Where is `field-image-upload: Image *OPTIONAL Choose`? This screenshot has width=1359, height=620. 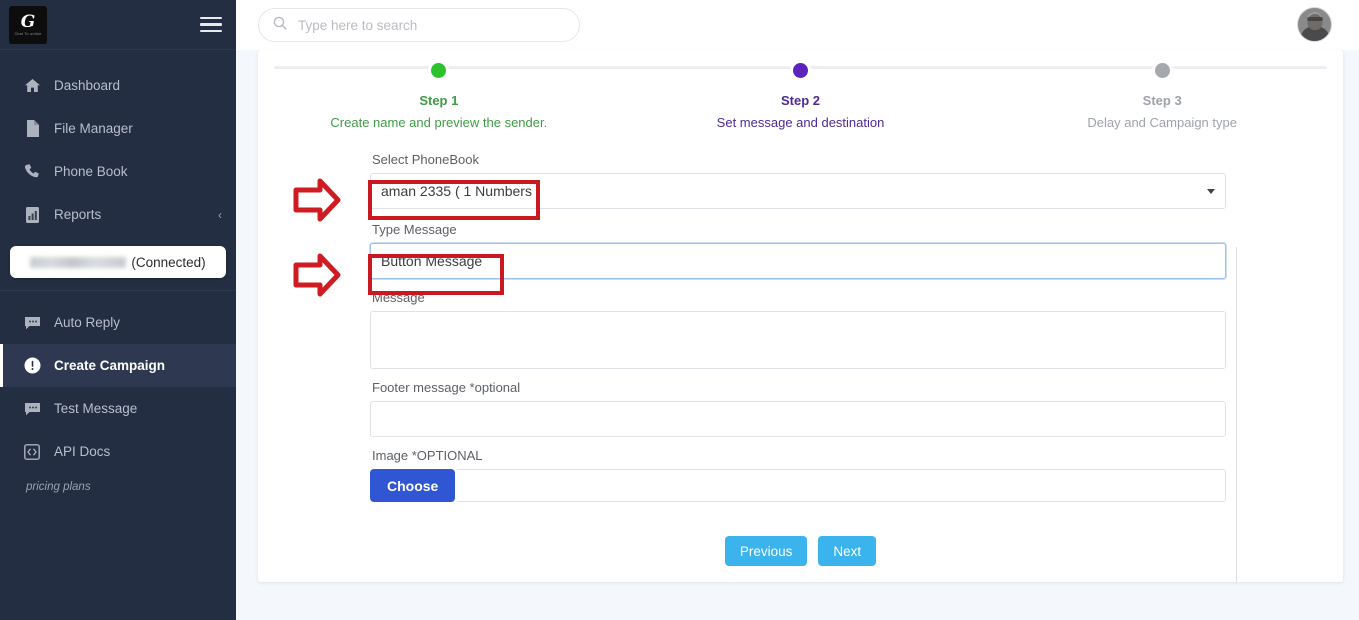 field-image-upload: Image *OPTIONAL Choose is located at coordinates (856, 475).